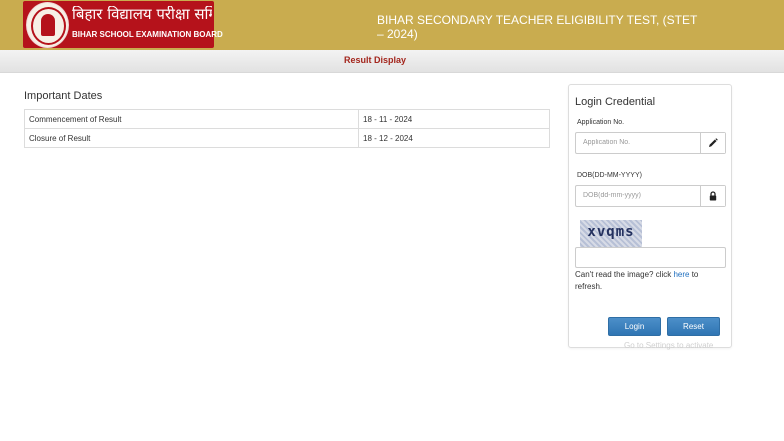 The height and width of the screenshot is (441, 784). What do you see at coordinates (375, 60) in the screenshot?
I see `nav-result-display: Result Display` at bounding box center [375, 60].